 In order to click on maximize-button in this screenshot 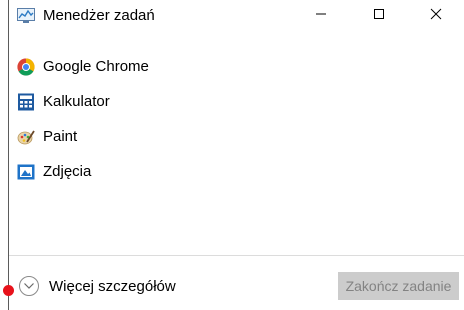, I will do `click(379, 16)`.